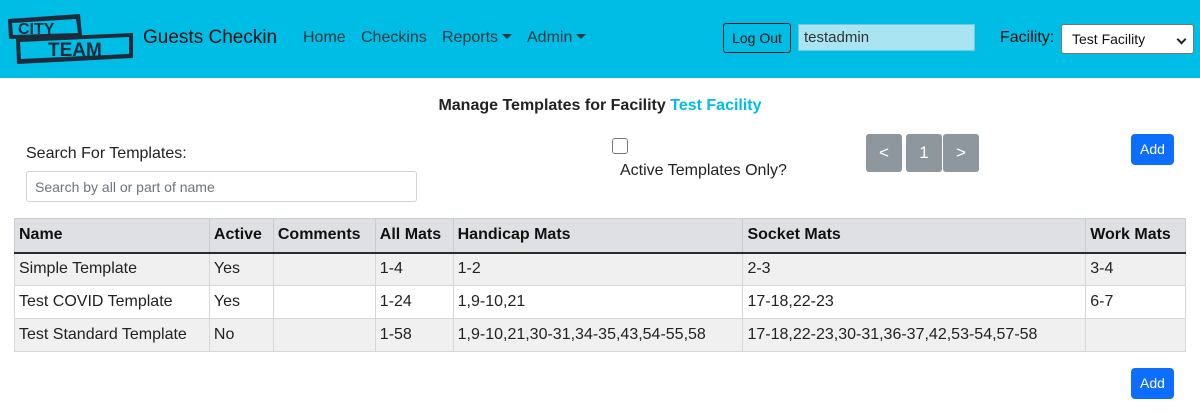 This screenshot has width=1200, height=413. I want to click on col-header-socket-mats: Socket Mats, so click(914, 236).